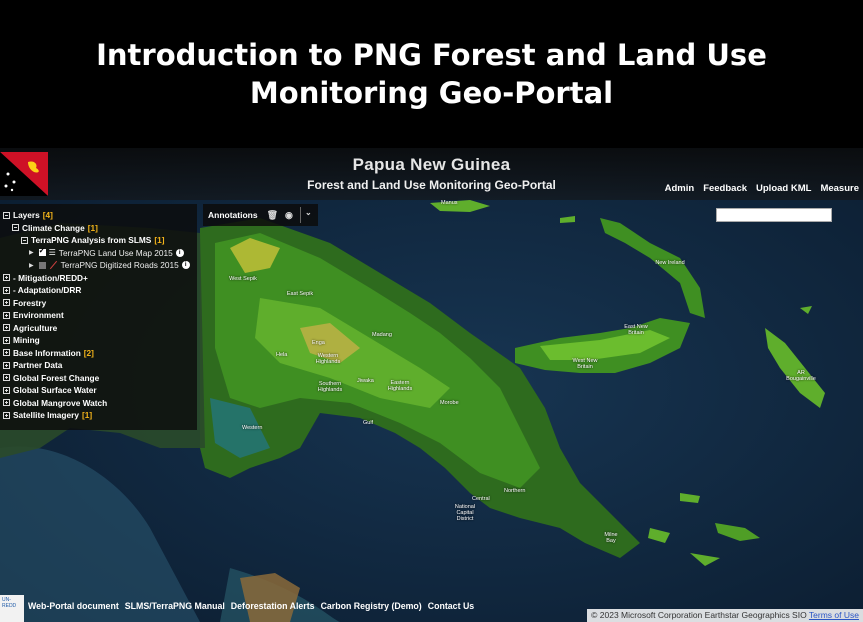 Image resolution: width=863 pixels, height=622 pixels. I want to click on group-label: Agriculture, so click(35, 327).